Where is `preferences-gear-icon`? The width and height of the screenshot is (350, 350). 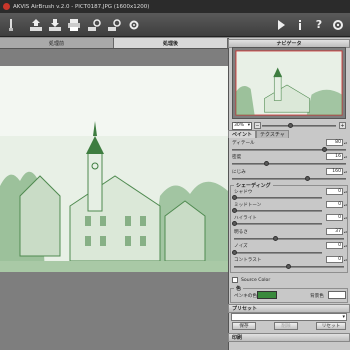
preferences-gear-icon is located at coordinates (338, 24).